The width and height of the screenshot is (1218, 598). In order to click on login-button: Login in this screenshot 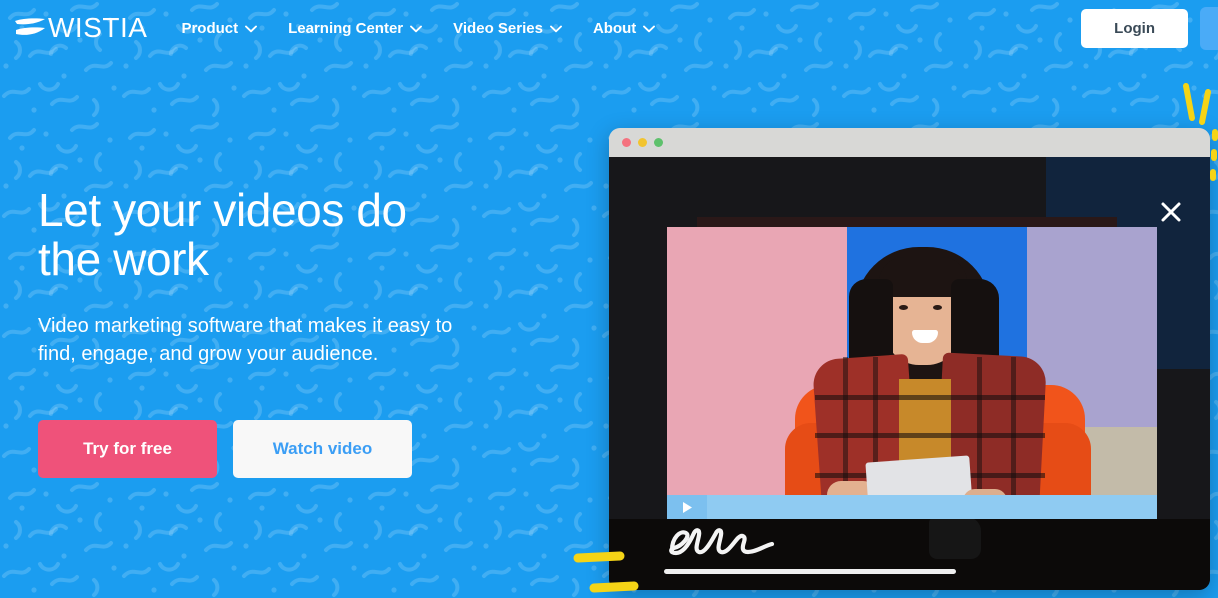, I will do `click(1134, 28)`.